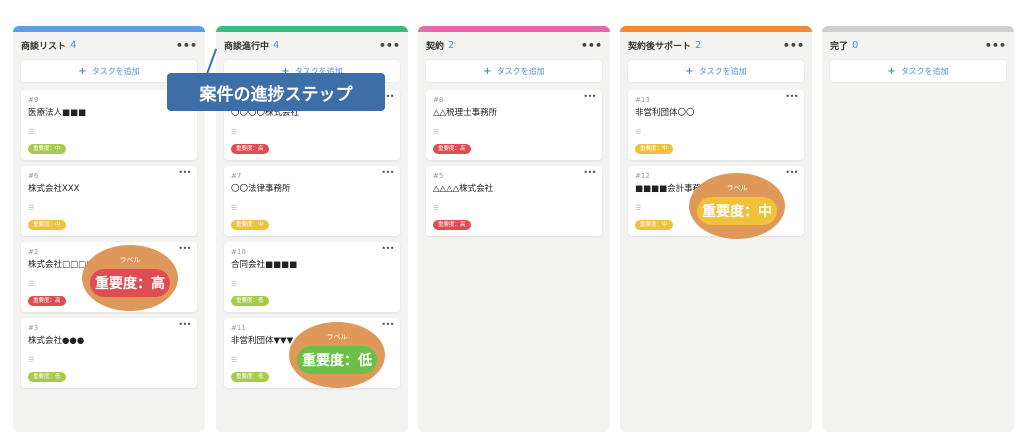 This screenshot has width=1024, height=442. What do you see at coordinates (264, 265) in the screenshot?
I see `card-title: 合同会社■■■■` at bounding box center [264, 265].